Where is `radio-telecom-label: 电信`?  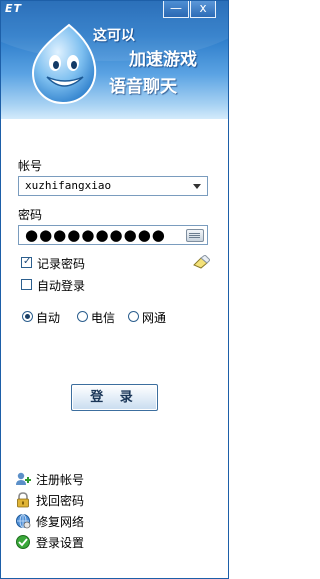
radio-telecom-label: 电信 is located at coordinates (103, 317).